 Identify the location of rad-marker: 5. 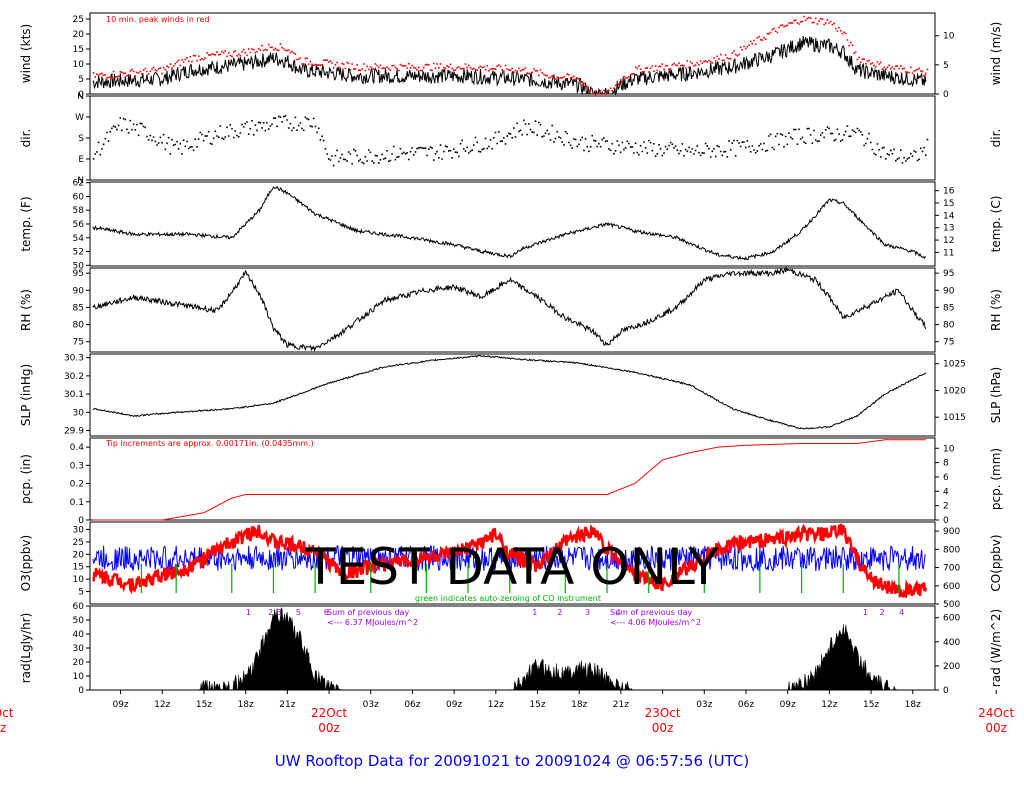
(298, 612).